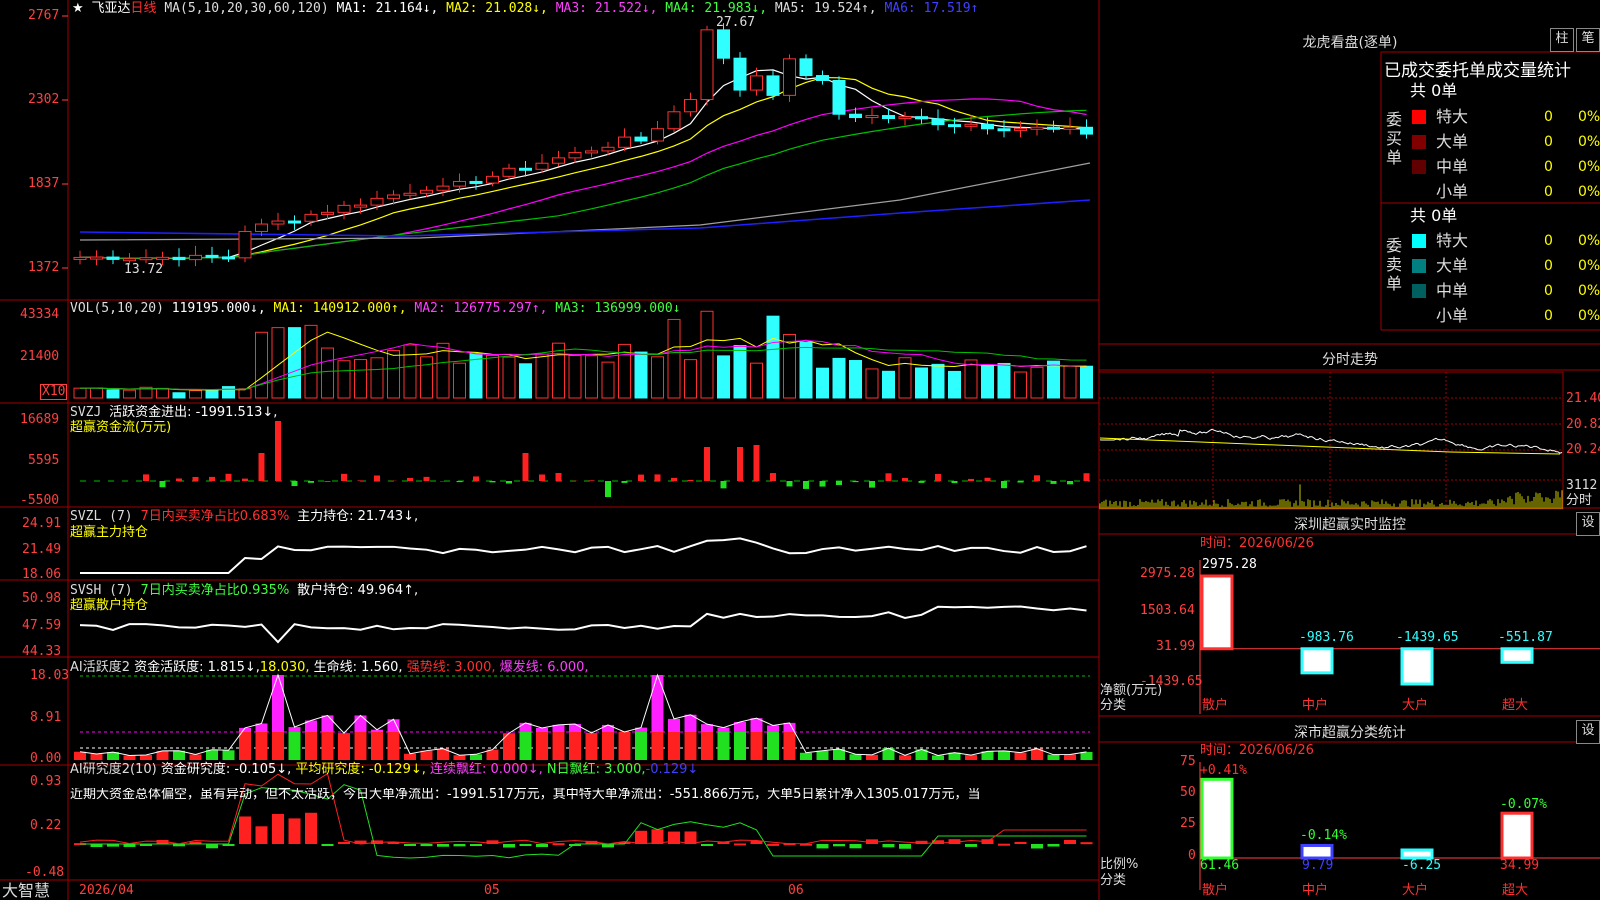  What do you see at coordinates (44, 99) in the screenshot?
I see `kline-y-label: 2302` at bounding box center [44, 99].